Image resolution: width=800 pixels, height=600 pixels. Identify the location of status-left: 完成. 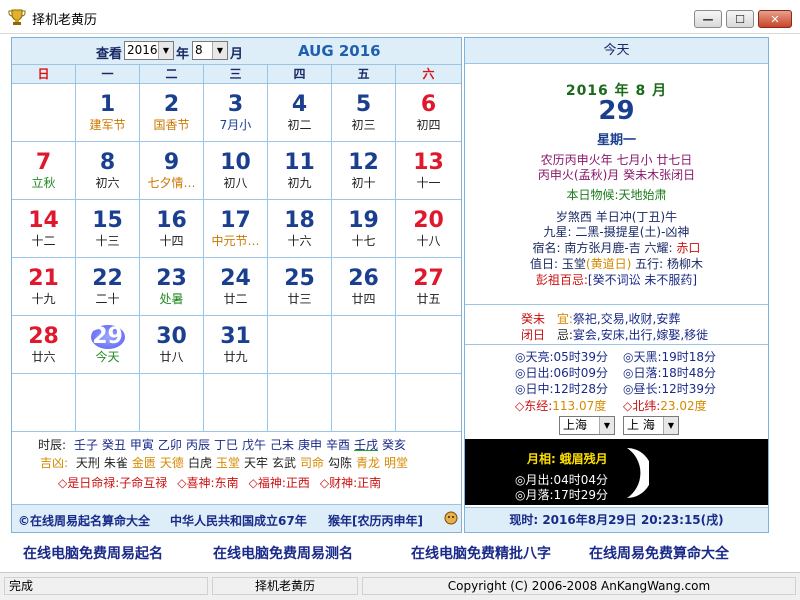
(106, 586).